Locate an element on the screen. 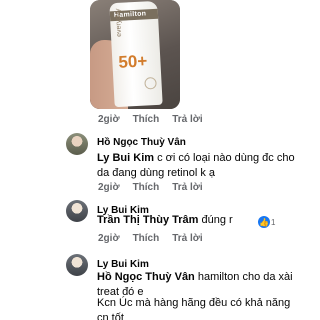 Image resolution: width=320 pixels, height=320 pixels. photo-actions: 2giờ Thích Trả lời is located at coordinates (150, 119).